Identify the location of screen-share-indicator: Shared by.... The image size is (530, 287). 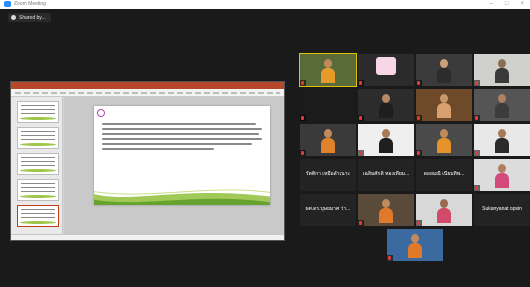
(29, 17).